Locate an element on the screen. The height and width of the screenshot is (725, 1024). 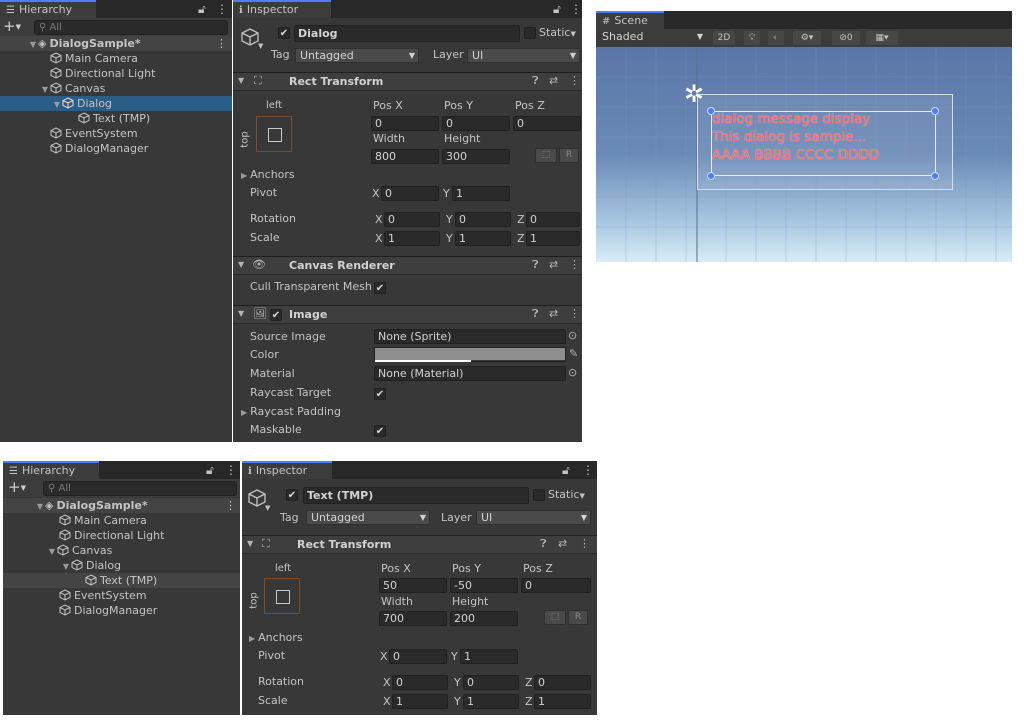
posy-field: 0 is located at coordinates (476, 123).